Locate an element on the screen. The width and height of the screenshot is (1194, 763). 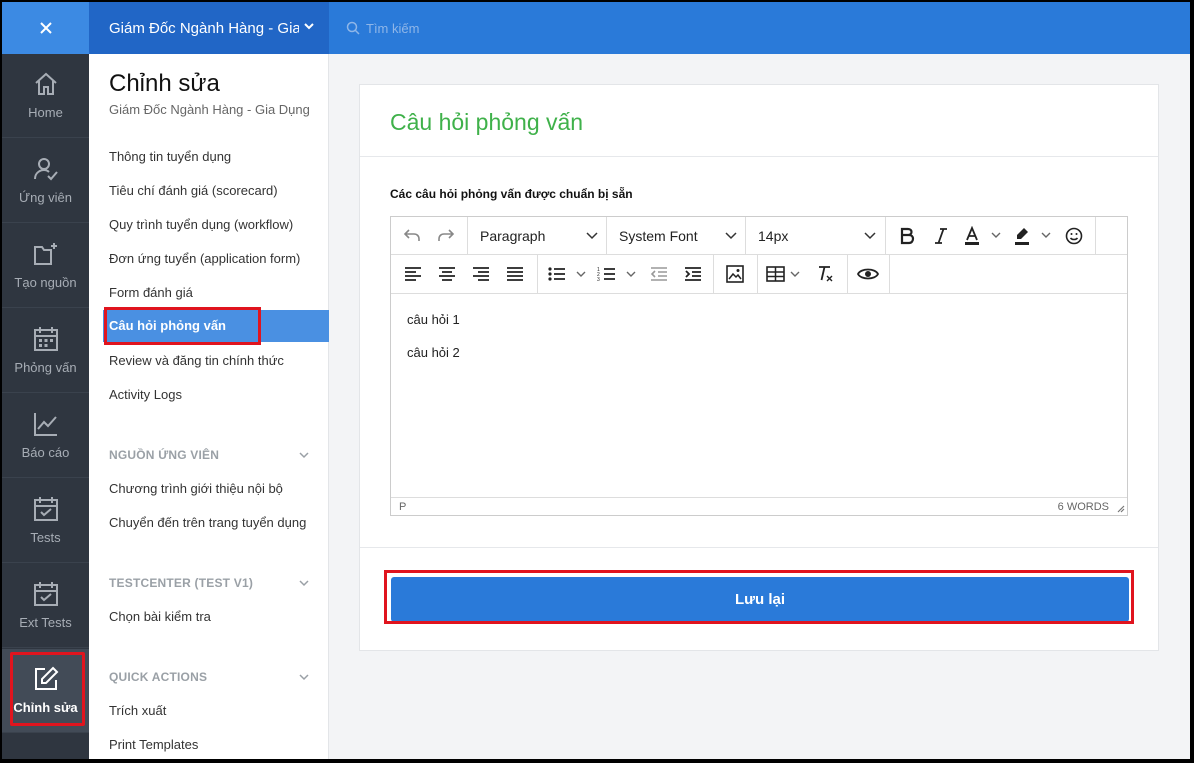
indent-icon is located at coordinates (693, 274).